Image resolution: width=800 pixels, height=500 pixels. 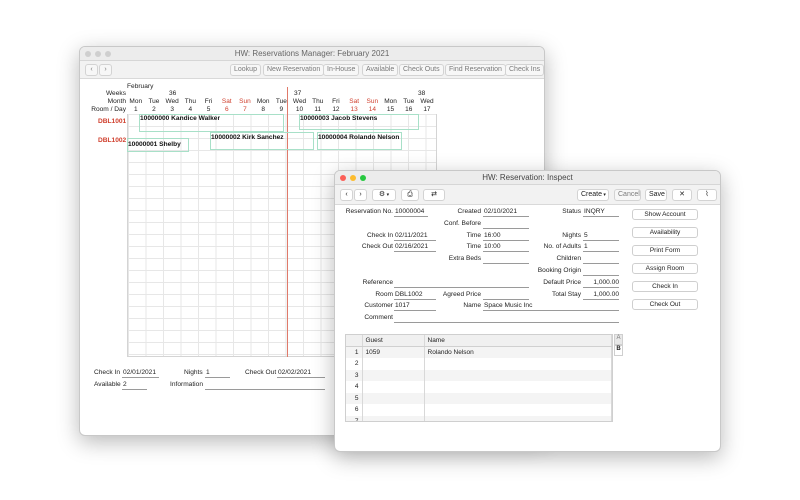 I want to click on check-in-field: 02/11/2021, so click(x=415, y=236).